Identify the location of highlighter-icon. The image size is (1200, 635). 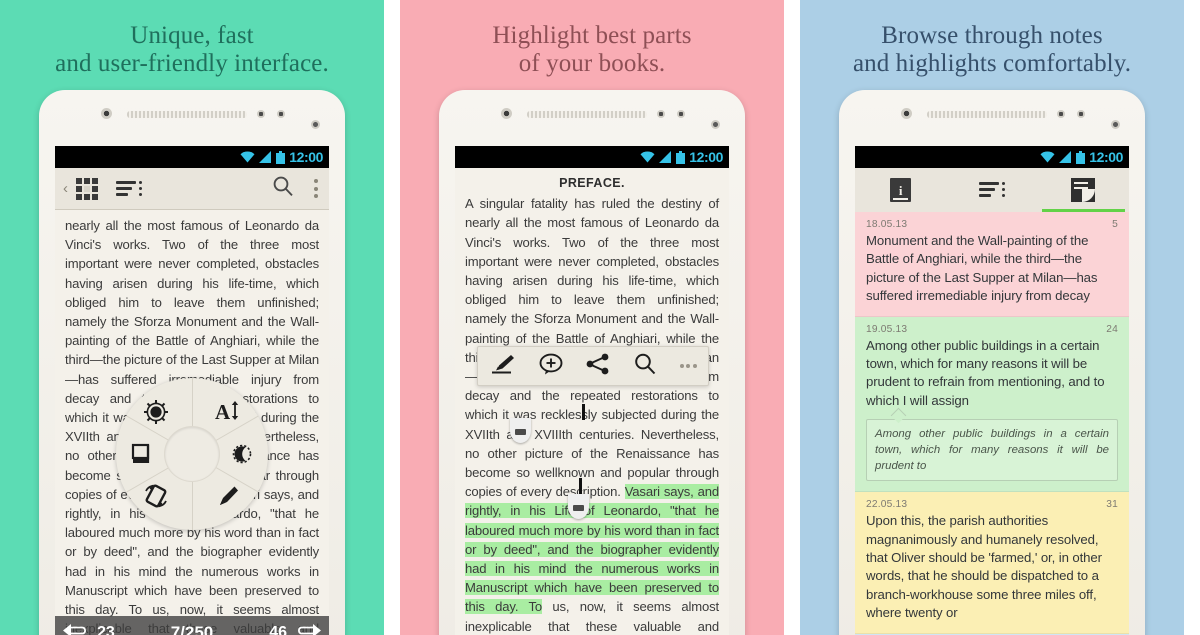
(228, 496).